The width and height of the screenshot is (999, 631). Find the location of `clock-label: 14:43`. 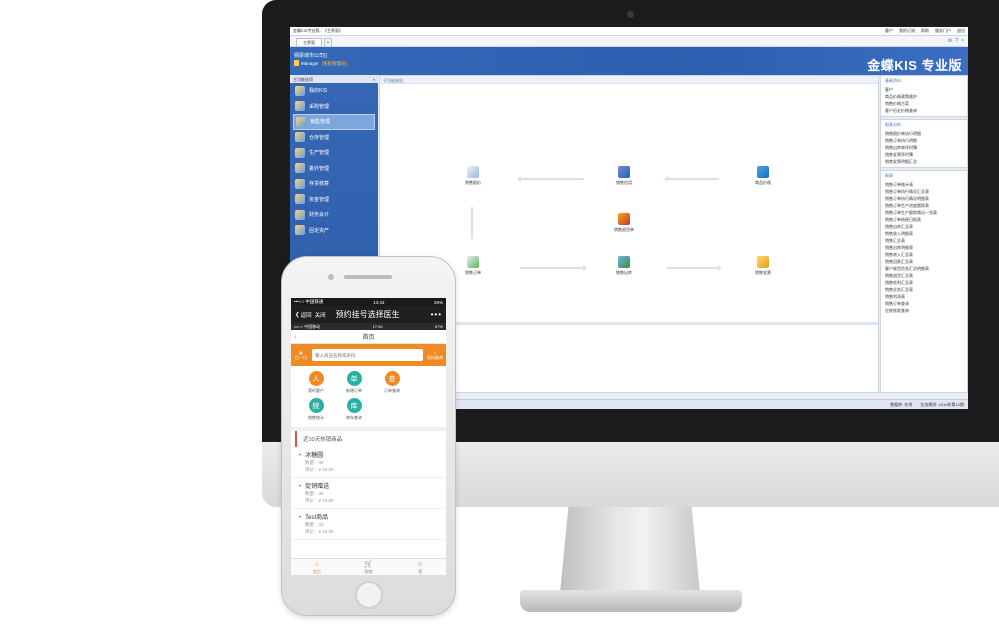

clock-label: 14:43 is located at coordinates (379, 302).